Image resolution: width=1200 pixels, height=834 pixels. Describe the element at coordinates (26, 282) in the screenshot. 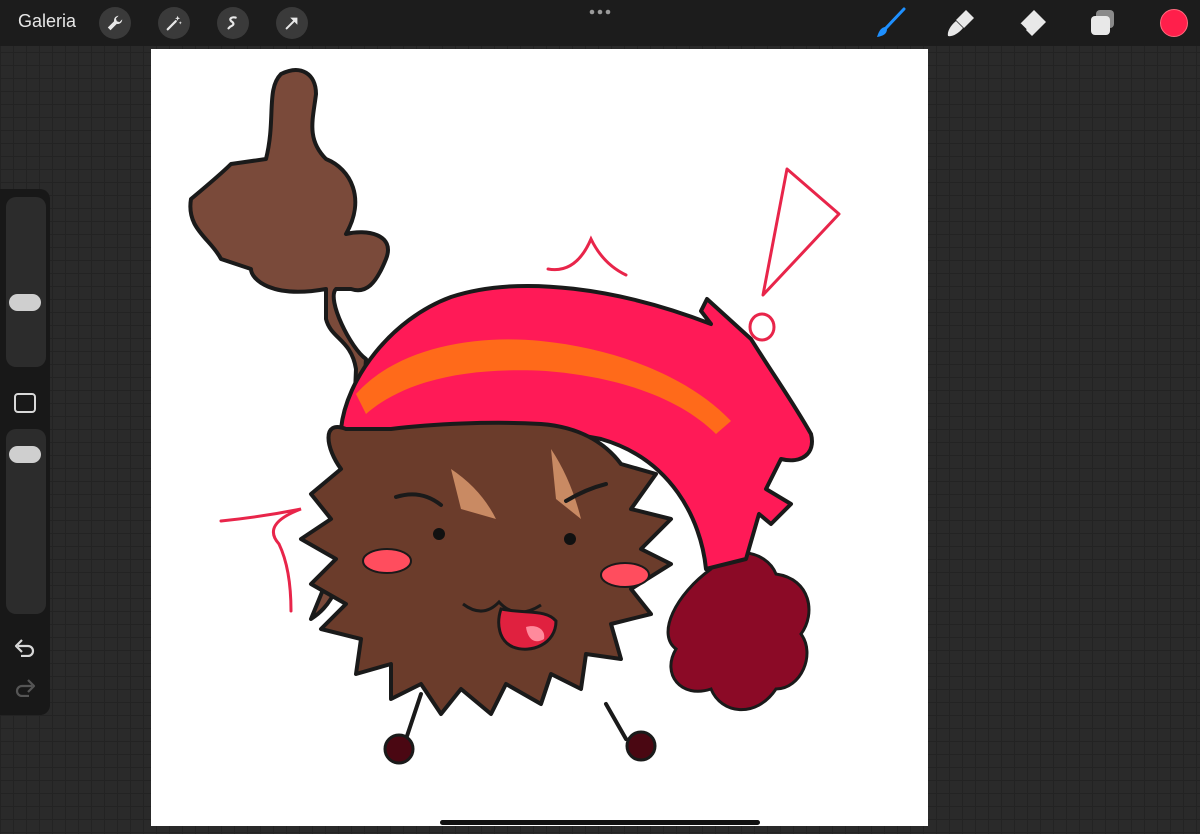

I see `brush-size-slider` at that location.